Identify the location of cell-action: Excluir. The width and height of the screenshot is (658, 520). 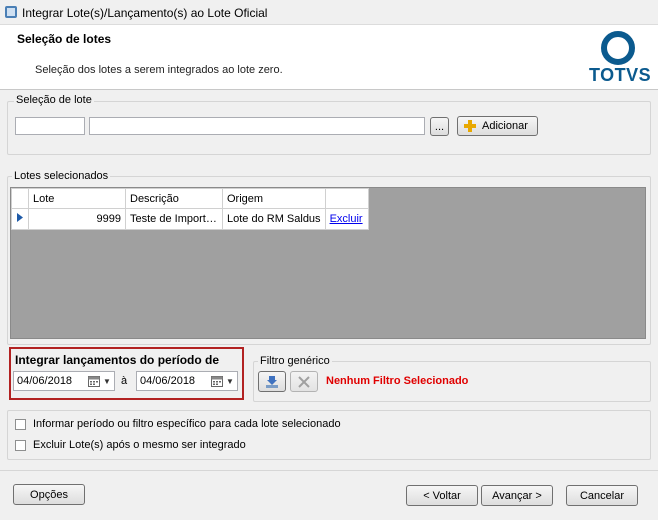
(346, 219).